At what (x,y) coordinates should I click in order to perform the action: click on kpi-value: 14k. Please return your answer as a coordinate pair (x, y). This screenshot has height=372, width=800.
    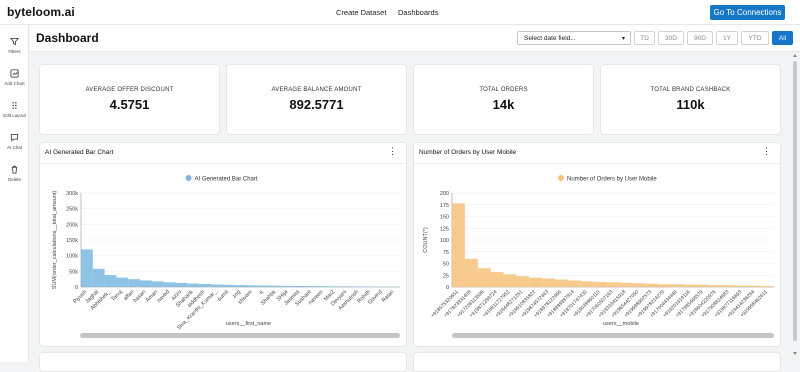
    Looking at the image, I should click on (503, 104).